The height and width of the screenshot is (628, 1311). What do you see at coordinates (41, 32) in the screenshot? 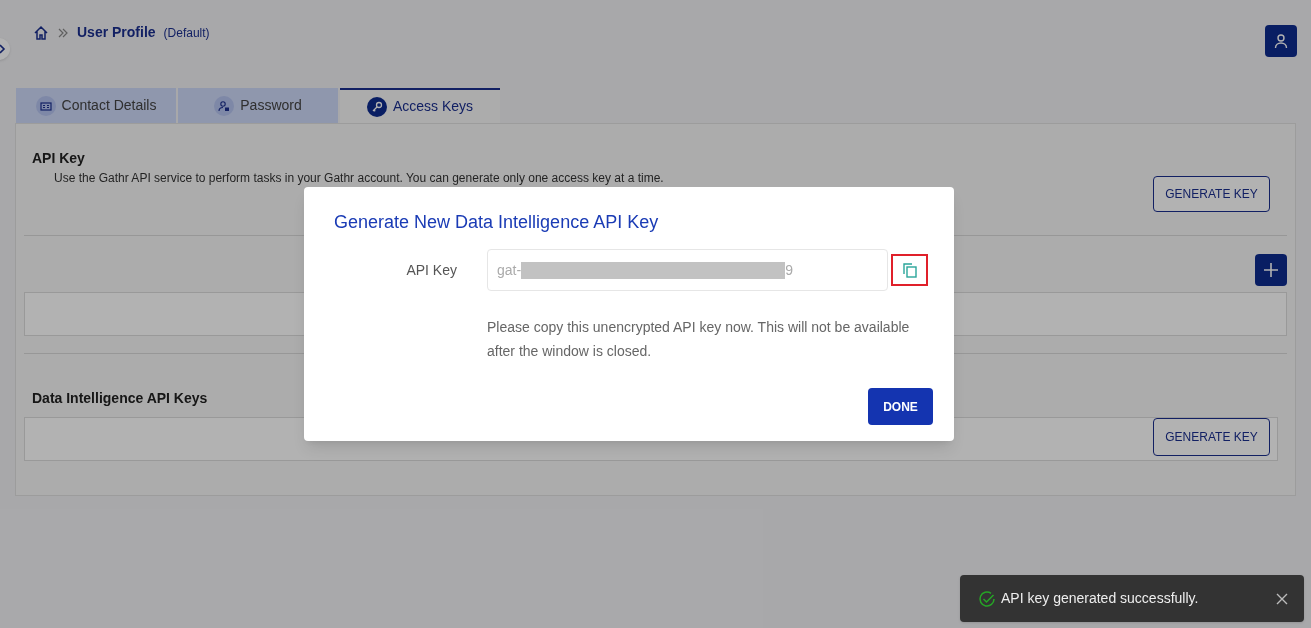
I see `home-icon` at bounding box center [41, 32].